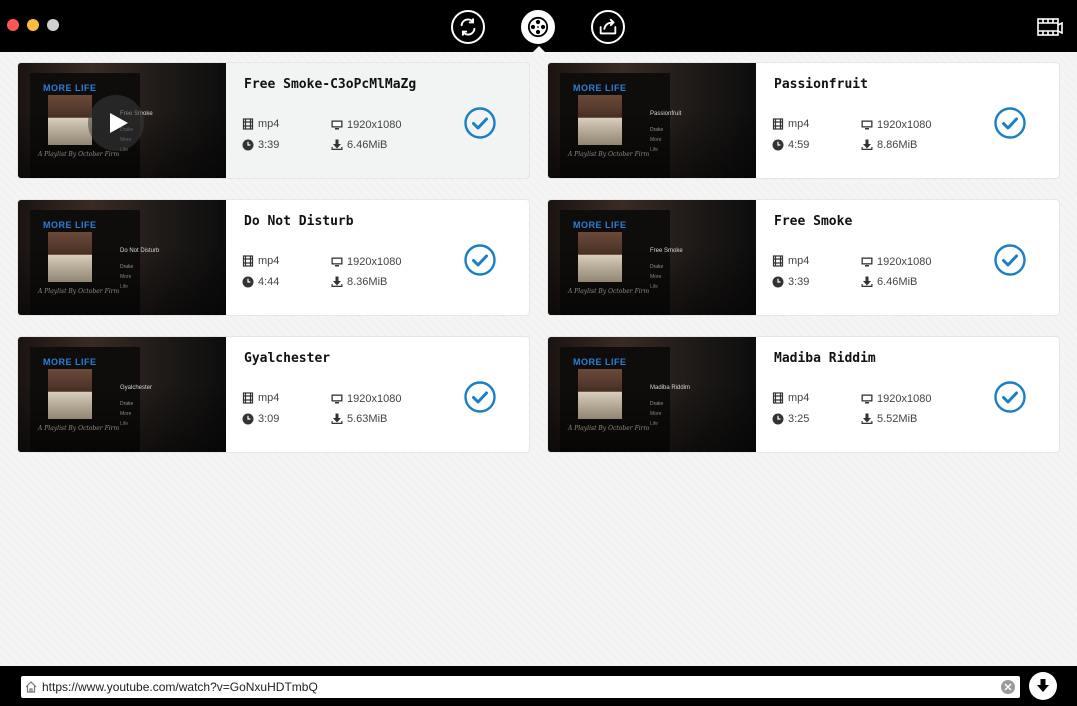 This screenshot has width=1077, height=706. I want to click on window-close-button, so click(13, 25).